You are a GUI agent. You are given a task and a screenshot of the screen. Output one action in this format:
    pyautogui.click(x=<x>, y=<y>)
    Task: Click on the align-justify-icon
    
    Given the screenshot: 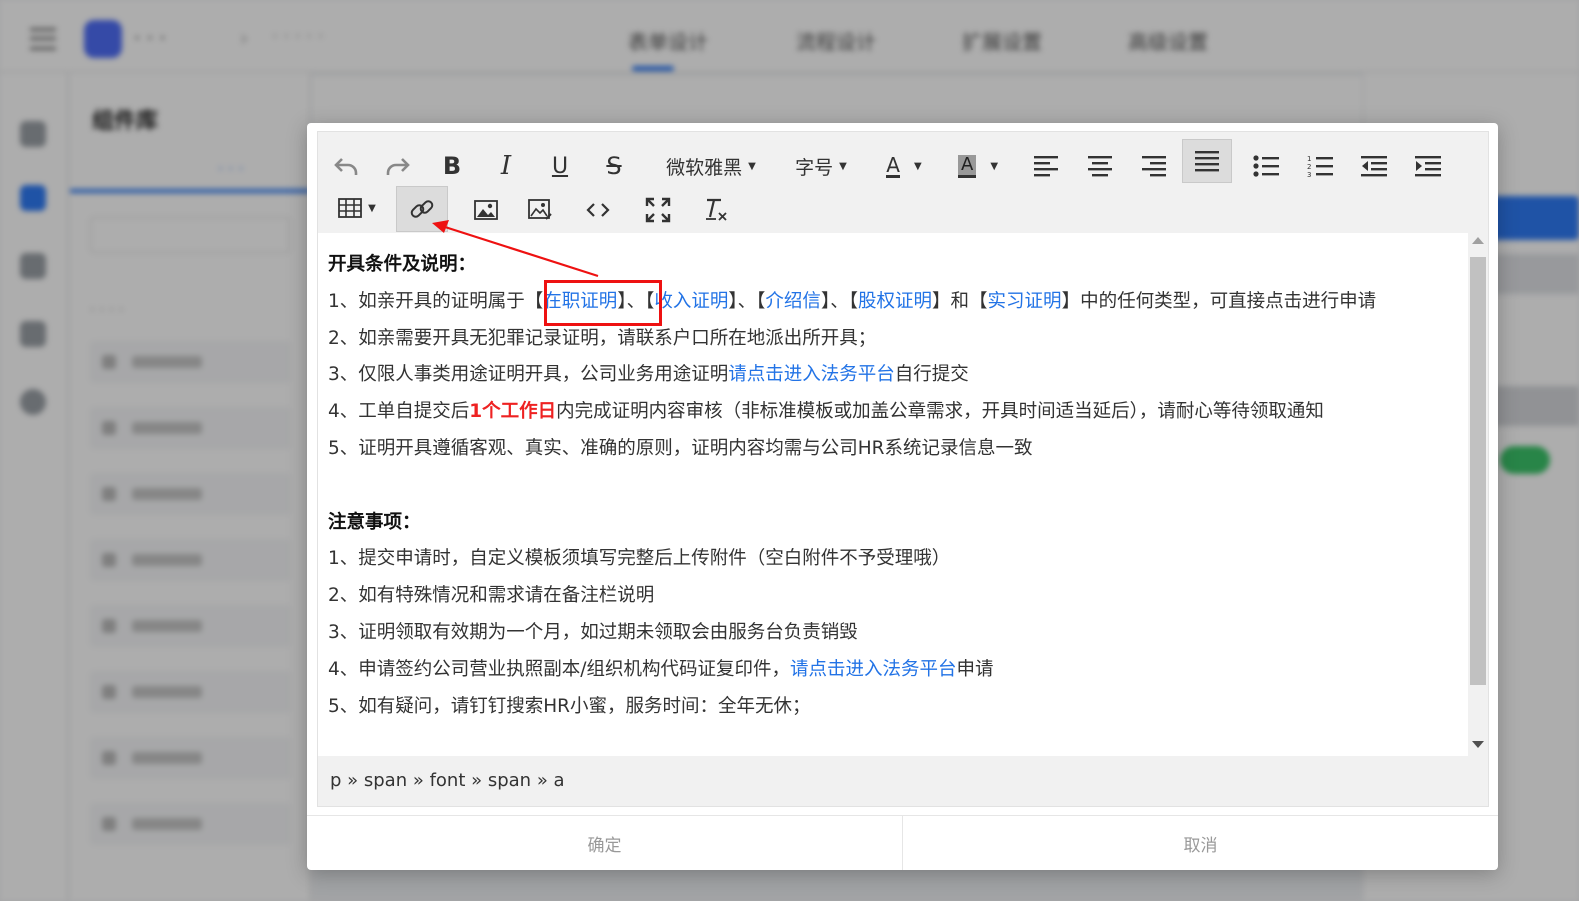 What is the action you would take?
    pyautogui.click(x=1207, y=161)
    